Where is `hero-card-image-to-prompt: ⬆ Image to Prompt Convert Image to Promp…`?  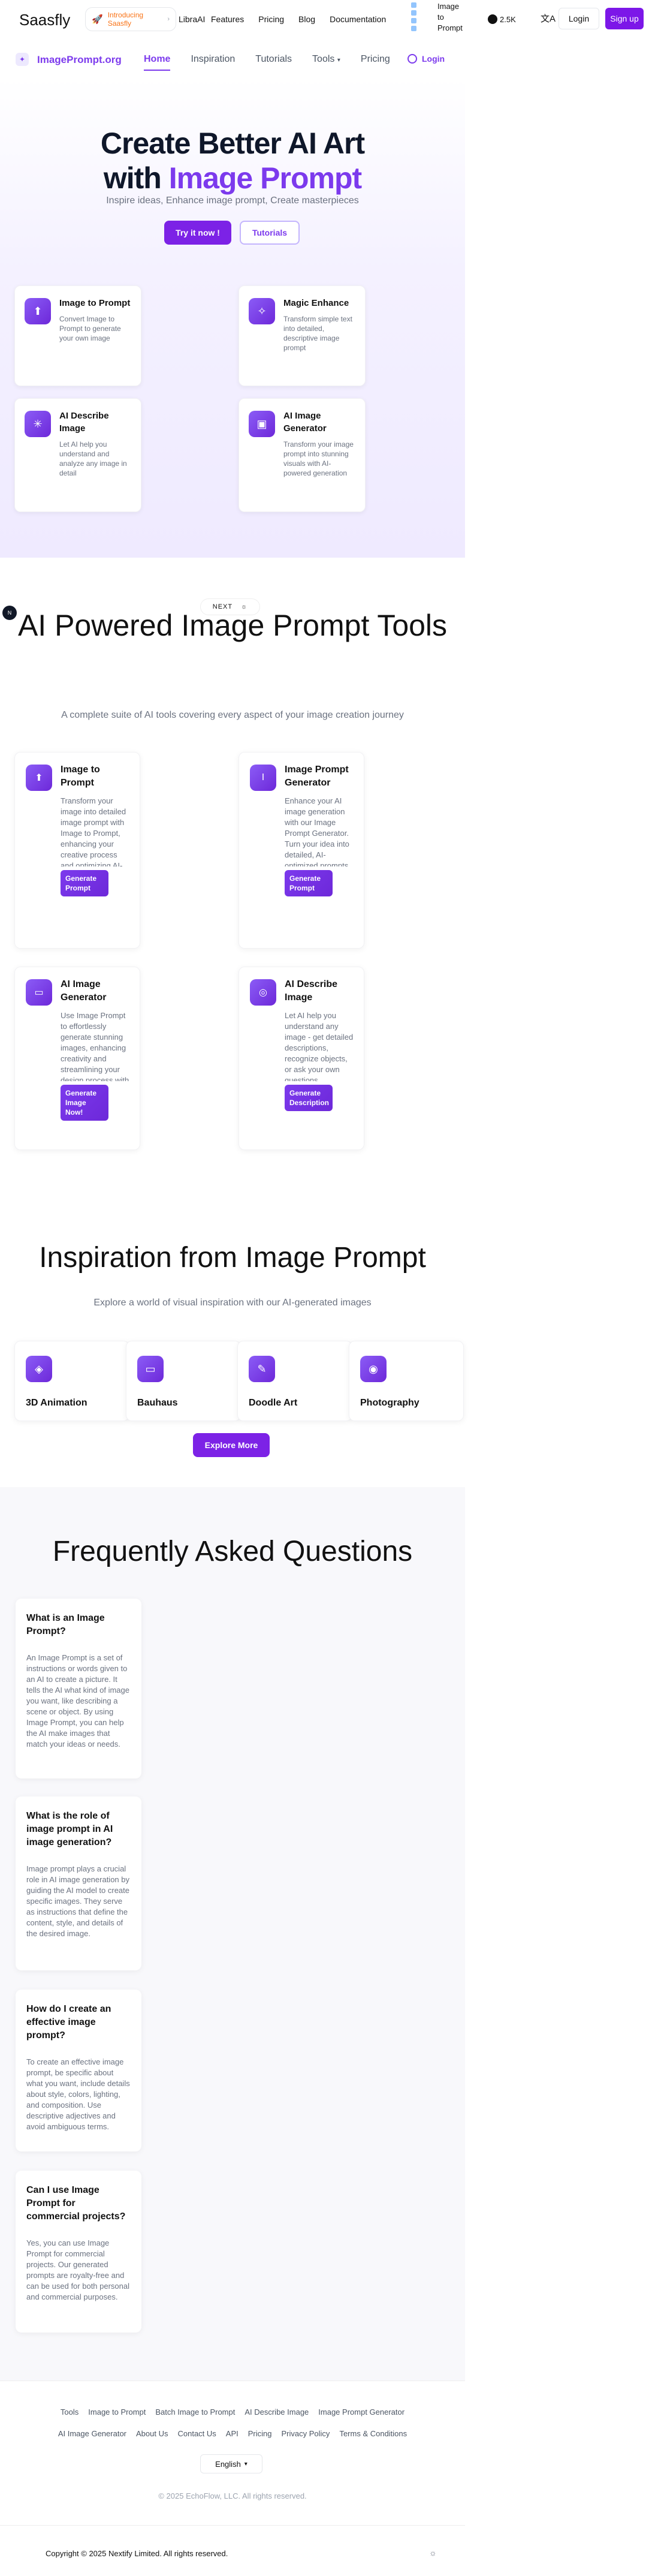
hero-card-image-to-prompt: ⬆ Image to Prompt Convert Image to Promp… is located at coordinates (77, 335).